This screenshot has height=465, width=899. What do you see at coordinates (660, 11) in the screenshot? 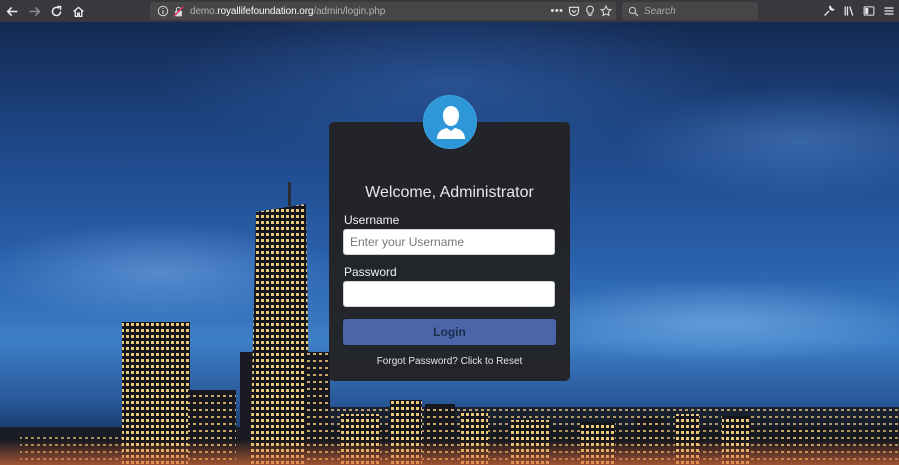
I see `search-placeholder: Search` at bounding box center [660, 11].